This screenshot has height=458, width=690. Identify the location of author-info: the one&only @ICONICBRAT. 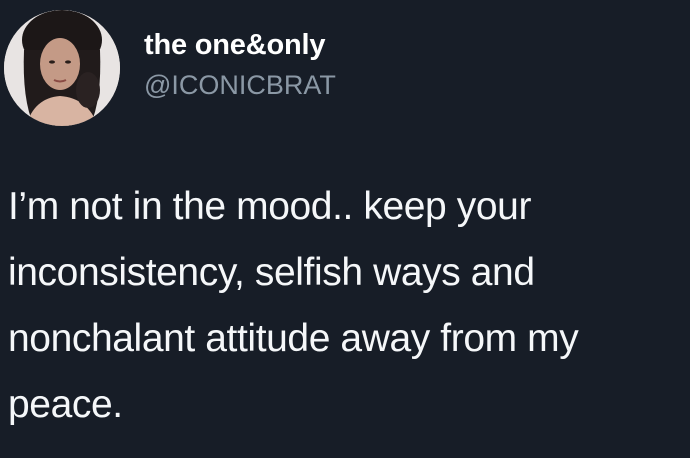
(240, 65).